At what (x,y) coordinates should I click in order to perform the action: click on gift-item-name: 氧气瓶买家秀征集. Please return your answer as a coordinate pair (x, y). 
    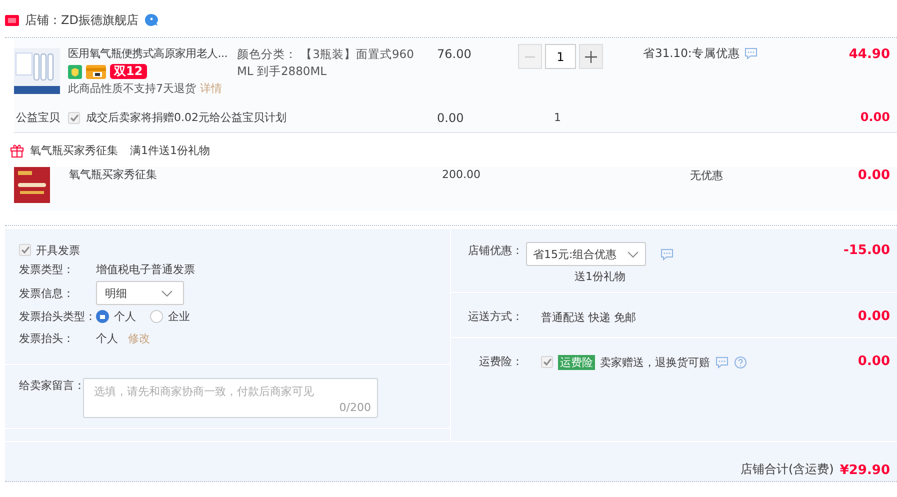
    Looking at the image, I should click on (113, 175).